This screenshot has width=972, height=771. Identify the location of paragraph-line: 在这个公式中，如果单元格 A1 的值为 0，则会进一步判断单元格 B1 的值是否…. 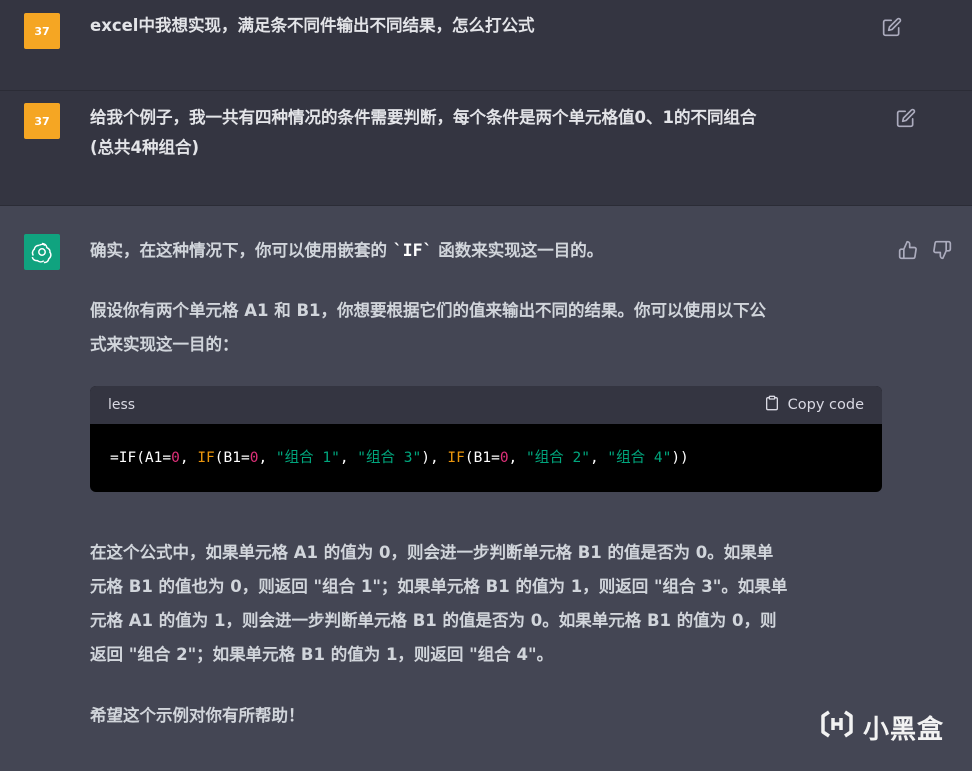
(432, 552).